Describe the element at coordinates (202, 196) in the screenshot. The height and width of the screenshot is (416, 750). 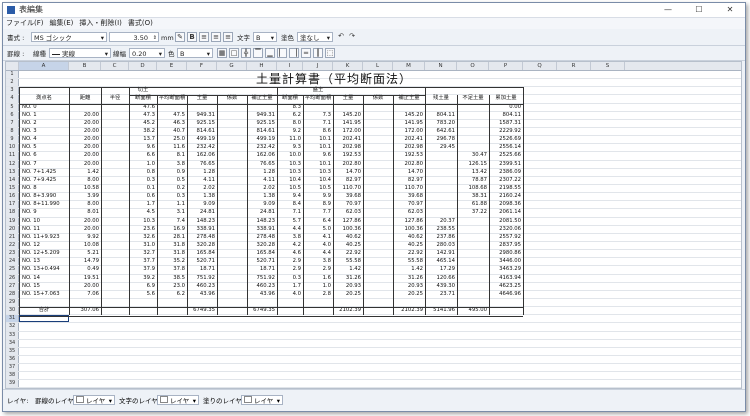
I see `cell: 1.38` at that location.